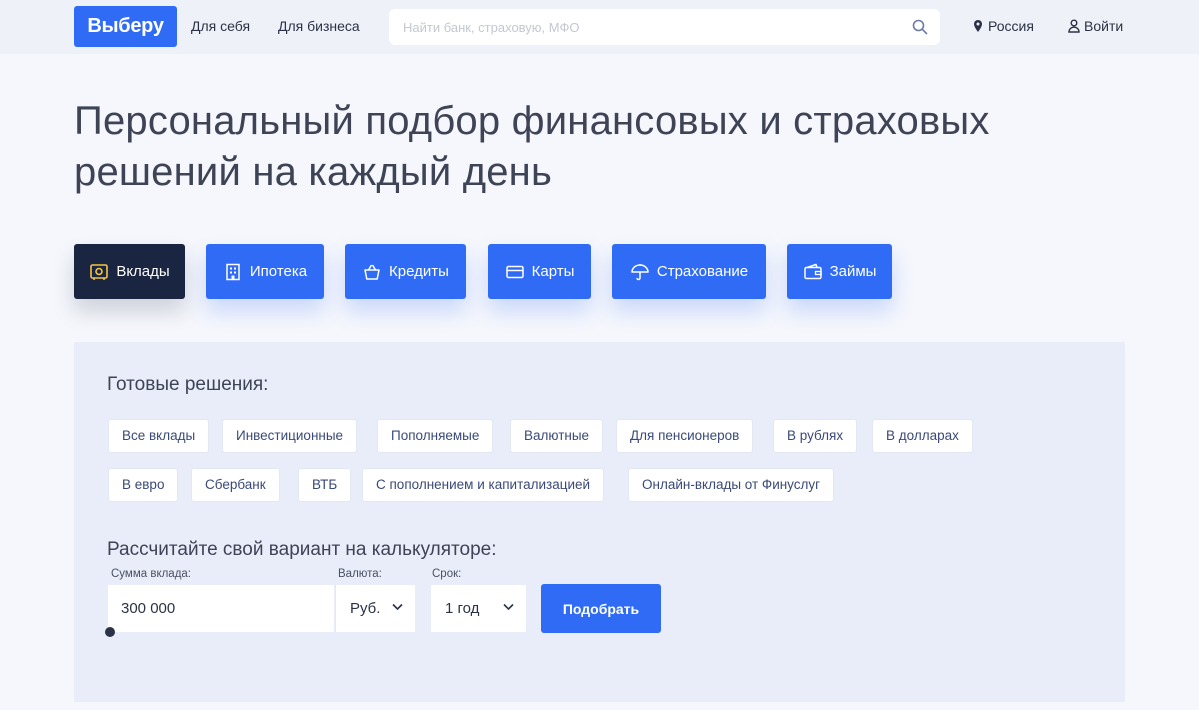  Describe the element at coordinates (151, 574) in the screenshot. I see `amount-label: Сумма вклада:` at that location.